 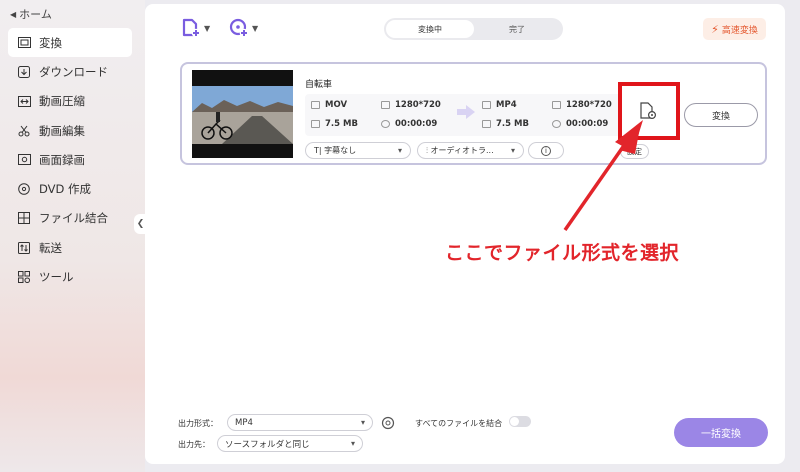 I want to click on sidebar-item-dvd: DVD 作成, so click(x=70, y=188).